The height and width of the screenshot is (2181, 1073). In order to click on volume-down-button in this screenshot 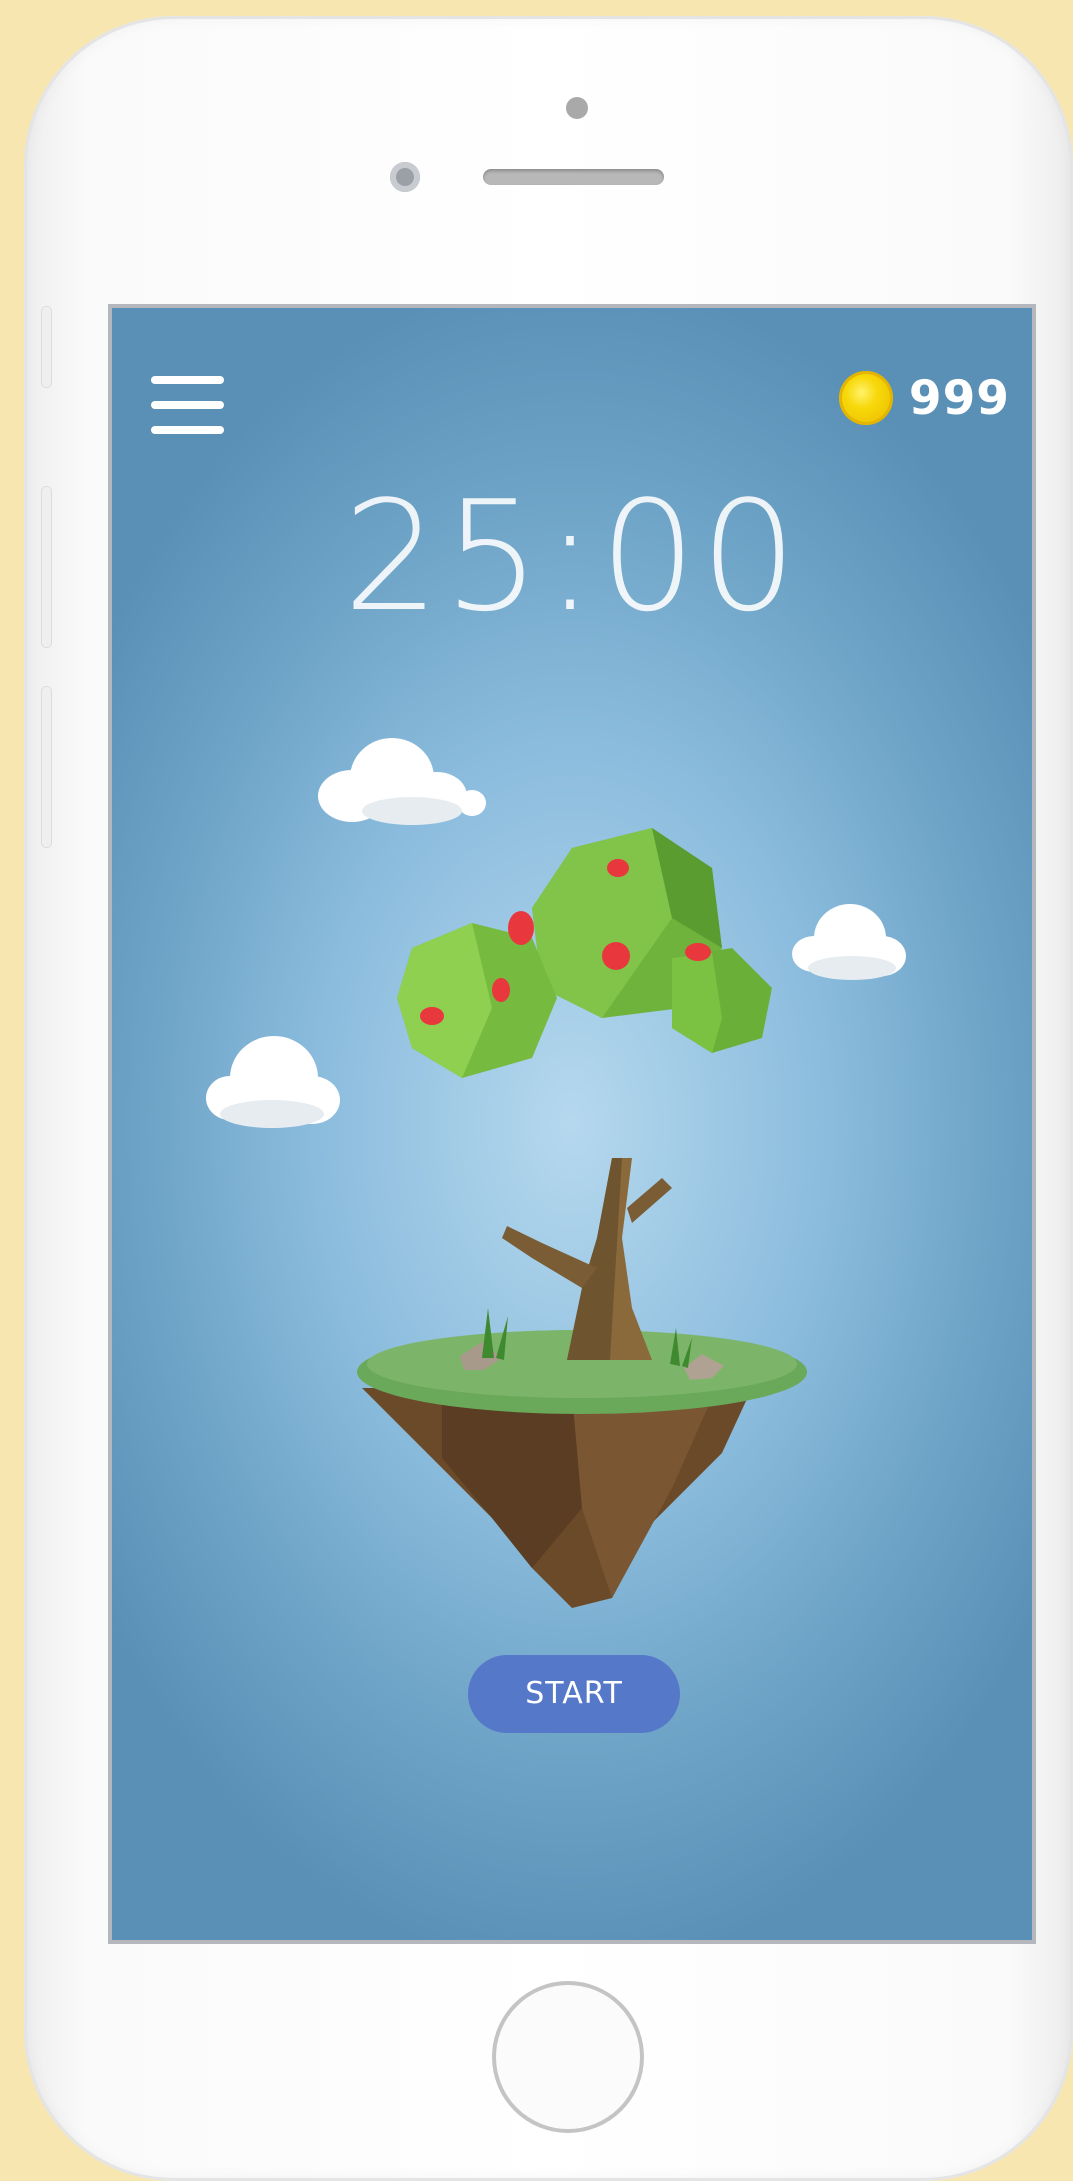, I will do `click(46, 767)`.